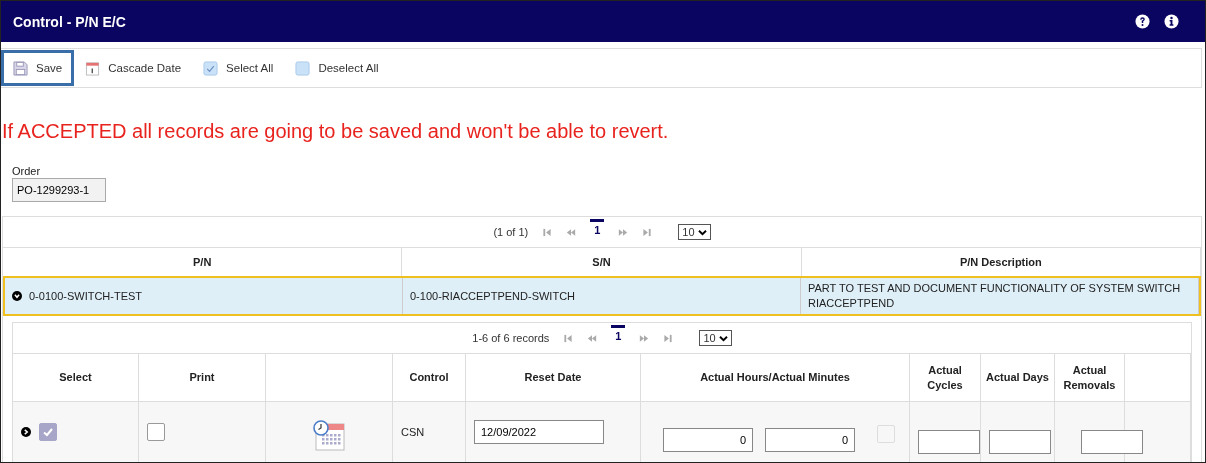 Image resolution: width=1206 pixels, height=463 pixels. What do you see at coordinates (511, 338) in the screenshot?
I see `pager-summary: 1-6 of 6 records` at bounding box center [511, 338].